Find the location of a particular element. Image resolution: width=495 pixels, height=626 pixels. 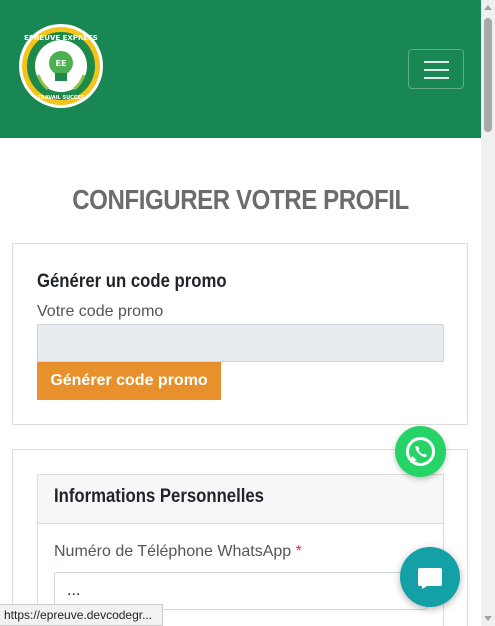

navbar-toggler-button is located at coordinates (436, 69).